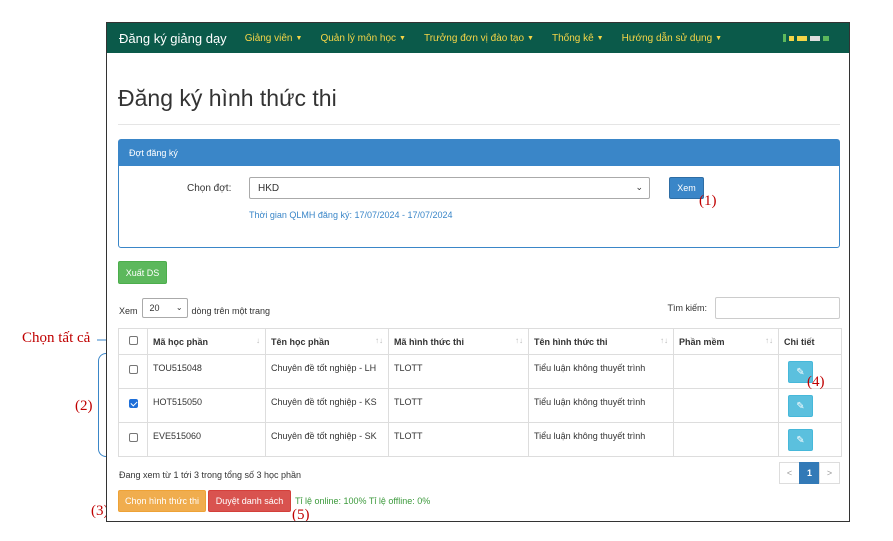 This screenshot has width=893, height=541. I want to click on page-title: Đăng ký hình thức thi, so click(479, 105).